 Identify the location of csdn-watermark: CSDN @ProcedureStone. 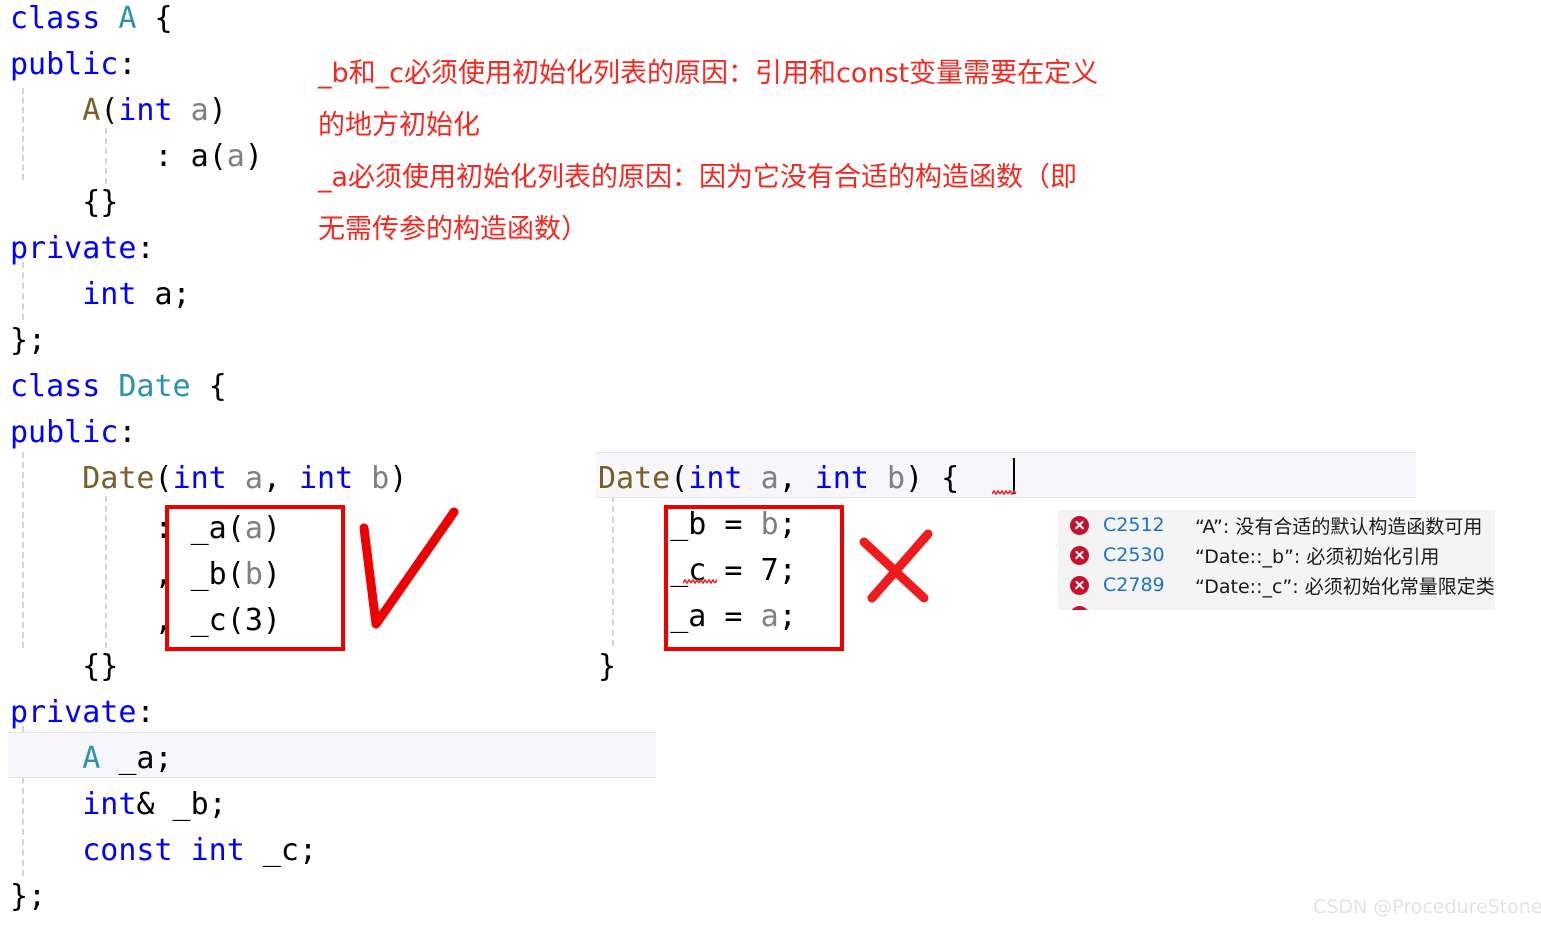
(1427, 907).